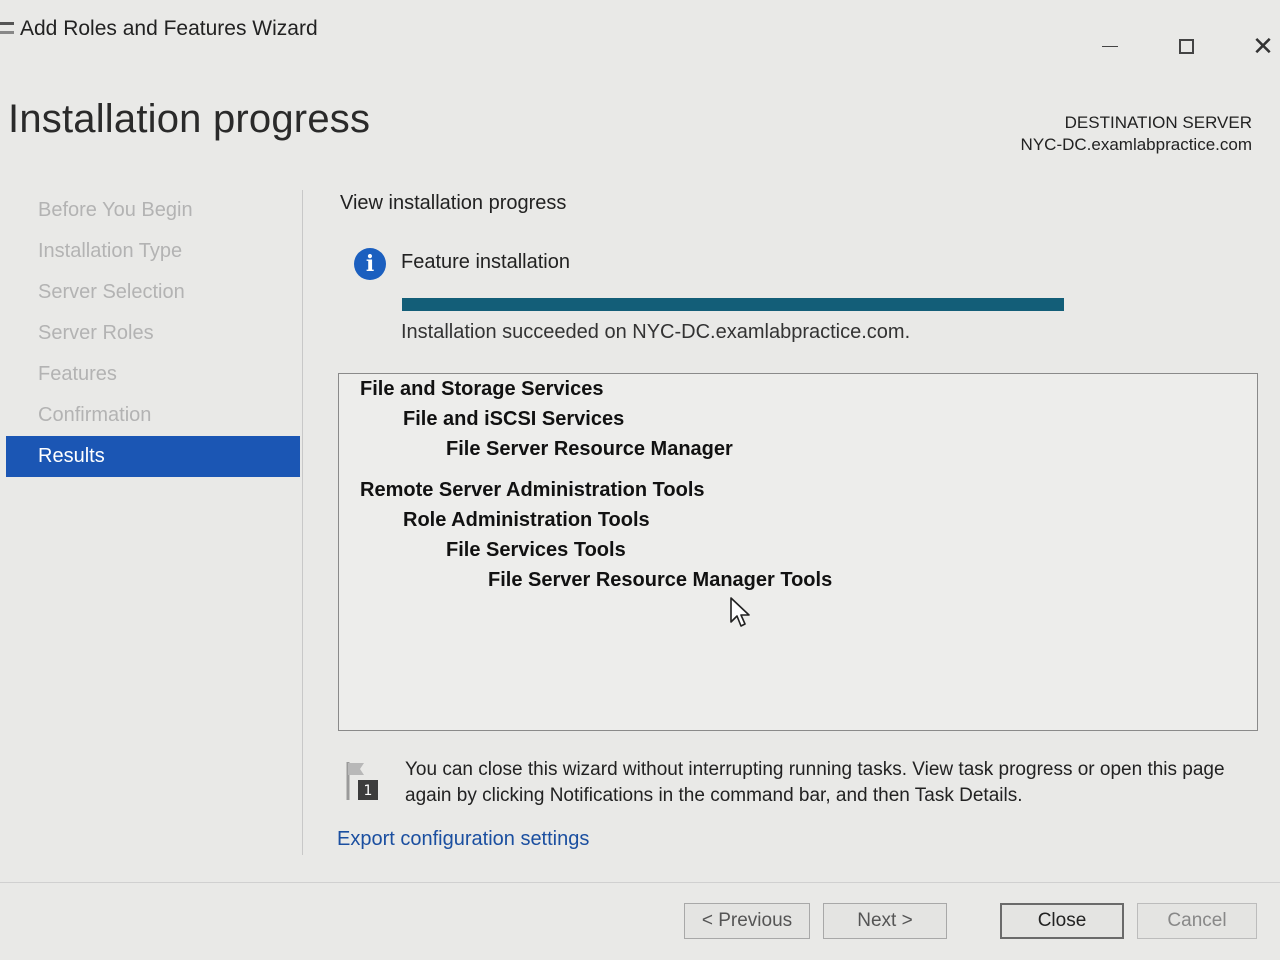 This screenshot has width=1280, height=960. What do you see at coordinates (370, 264) in the screenshot?
I see `info-icon: i` at bounding box center [370, 264].